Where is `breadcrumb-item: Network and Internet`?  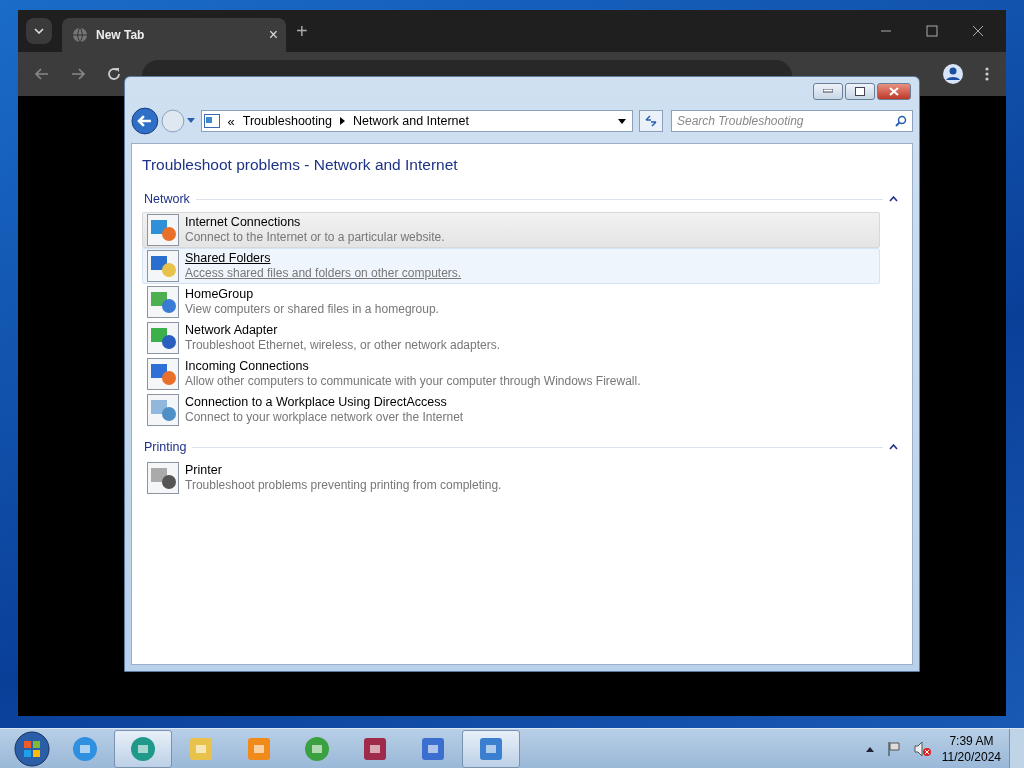 breadcrumb-item: Network and Internet is located at coordinates (410, 121).